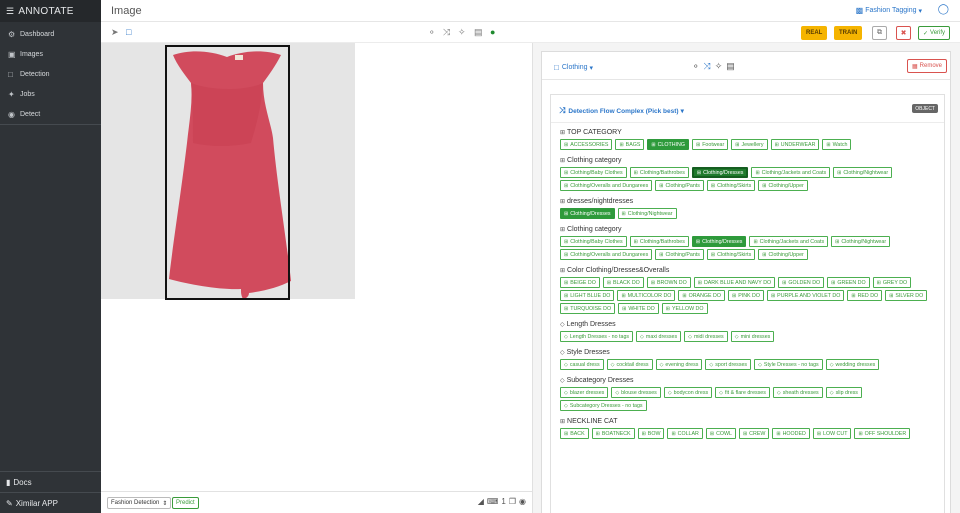 Image resolution: width=960 pixels, height=513 pixels. What do you see at coordinates (706, 336) in the screenshot?
I see `tag-chip: ◇ midi dresses` at bounding box center [706, 336].